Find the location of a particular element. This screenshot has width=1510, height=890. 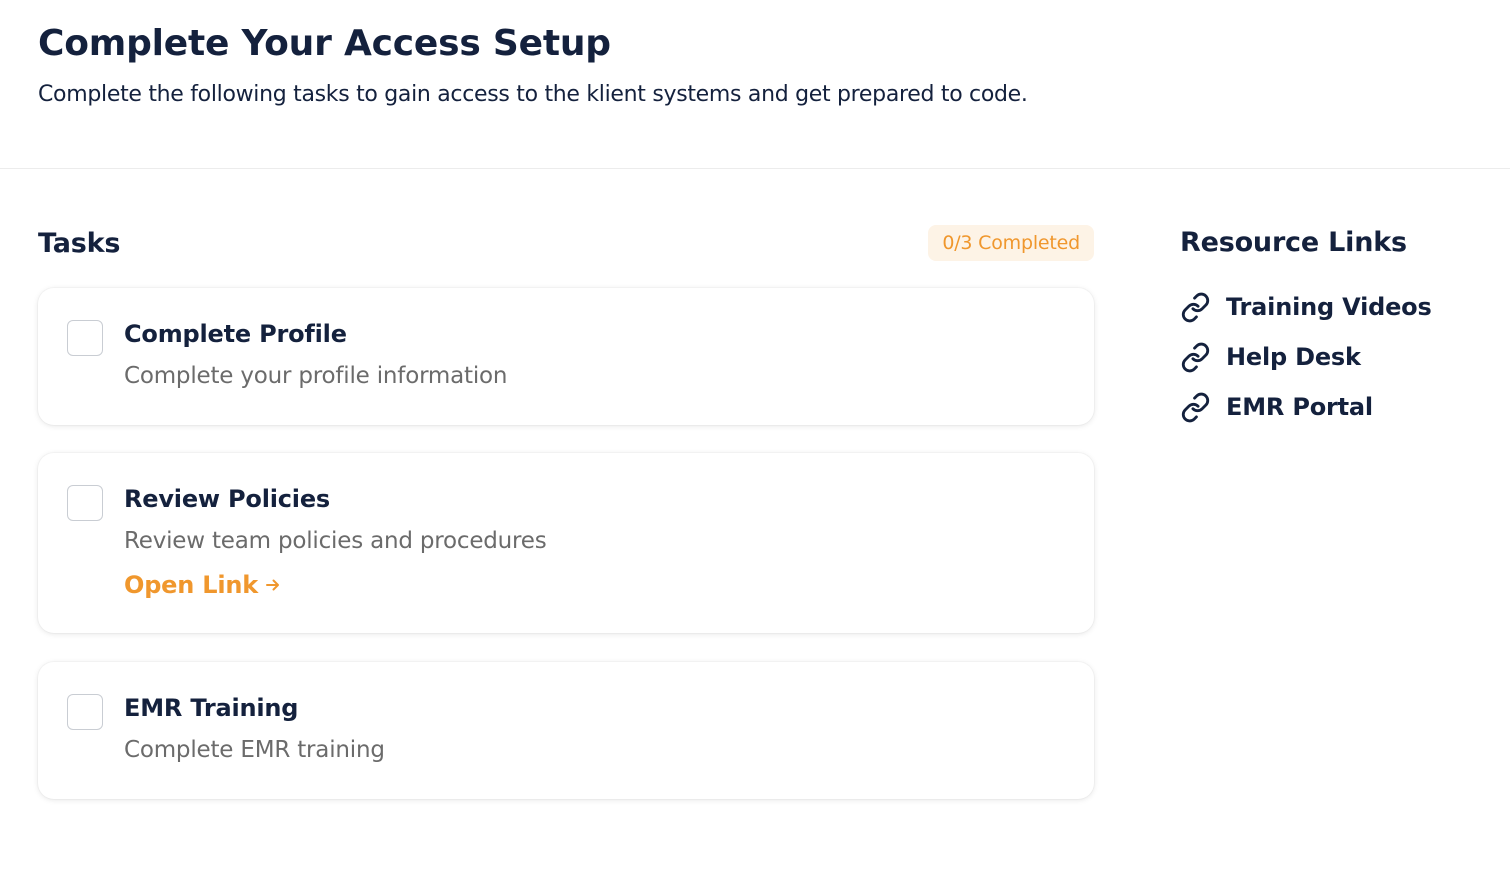

resource-links-section: Resource Links Training Videos Help Desk is located at coordinates (1335, 328).